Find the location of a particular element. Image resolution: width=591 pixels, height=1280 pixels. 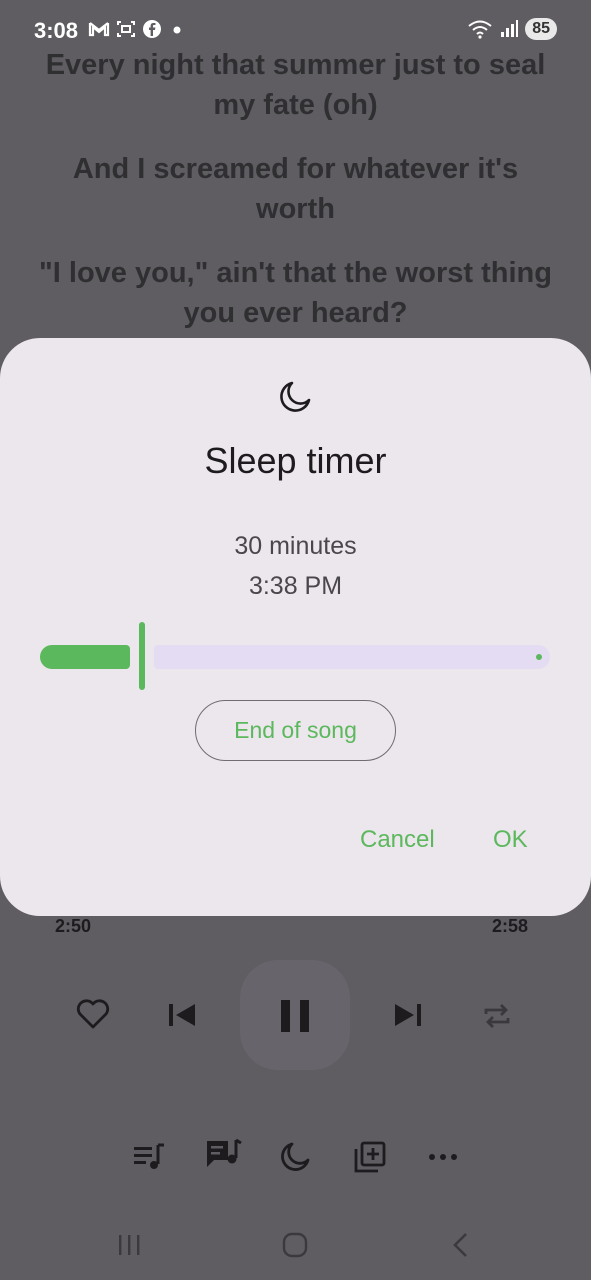

play-pause-button is located at coordinates (295, 1015).